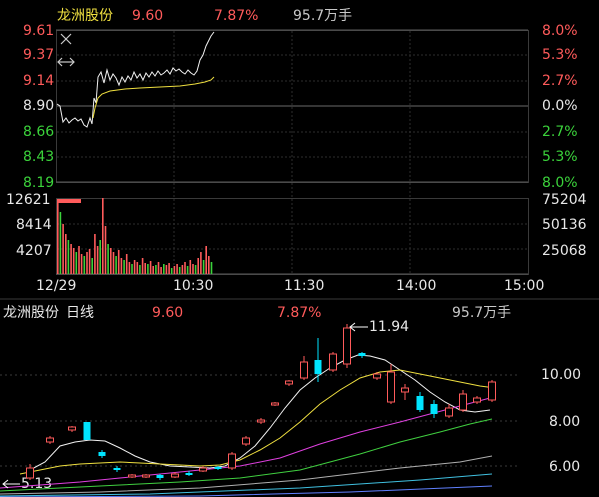 The height and width of the screenshot is (497, 599). Describe the element at coordinates (246, 475) in the screenshot. I see `ma-line-gray` at that location.